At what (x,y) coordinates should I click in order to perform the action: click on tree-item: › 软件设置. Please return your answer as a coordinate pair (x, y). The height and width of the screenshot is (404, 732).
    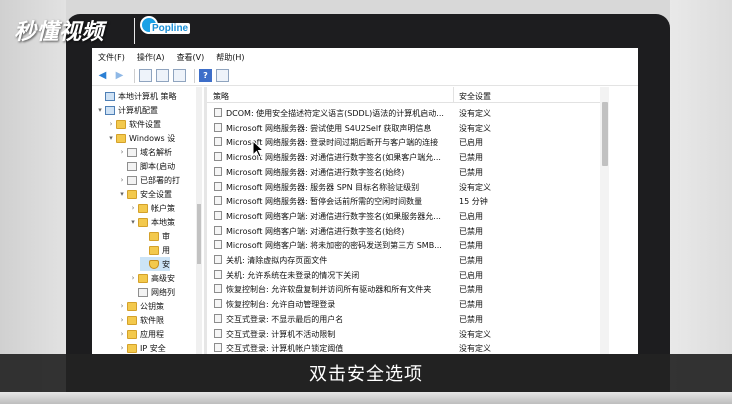
    Looking at the image, I should click on (134, 124).